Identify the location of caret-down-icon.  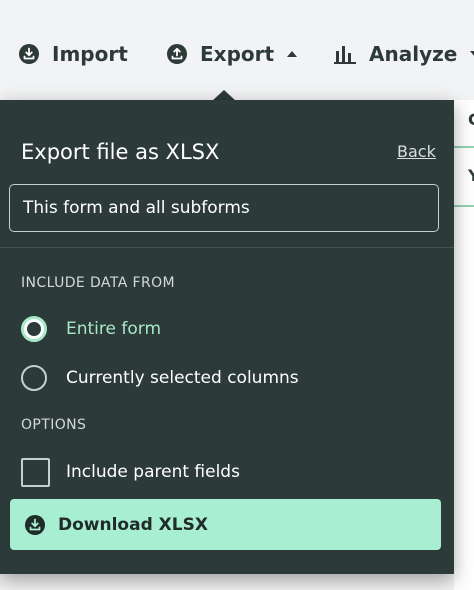
(471, 54).